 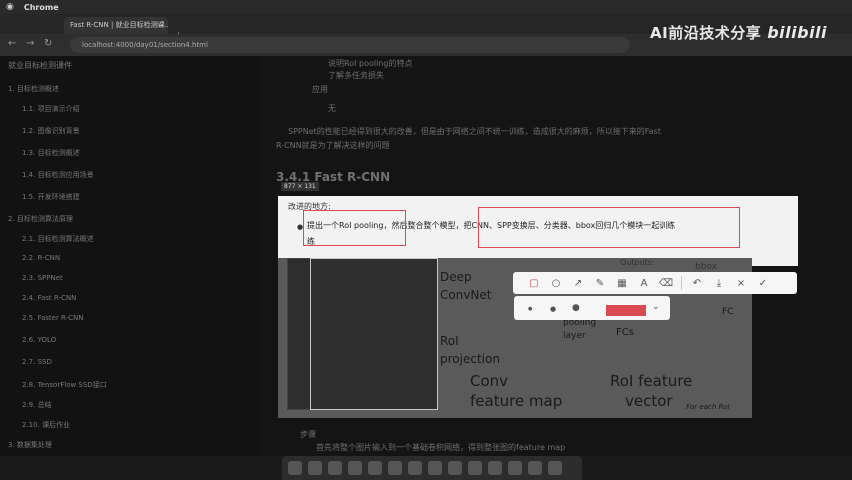 What do you see at coordinates (320, 89) in the screenshot?
I see `content-bullet: 应用` at bounding box center [320, 89].